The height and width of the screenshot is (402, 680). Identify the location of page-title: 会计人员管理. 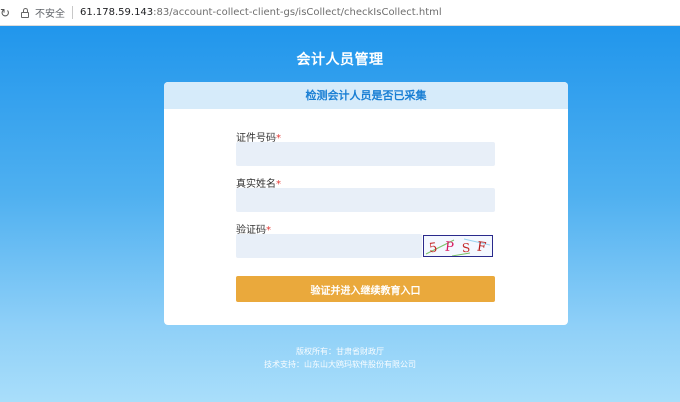
(340, 60).